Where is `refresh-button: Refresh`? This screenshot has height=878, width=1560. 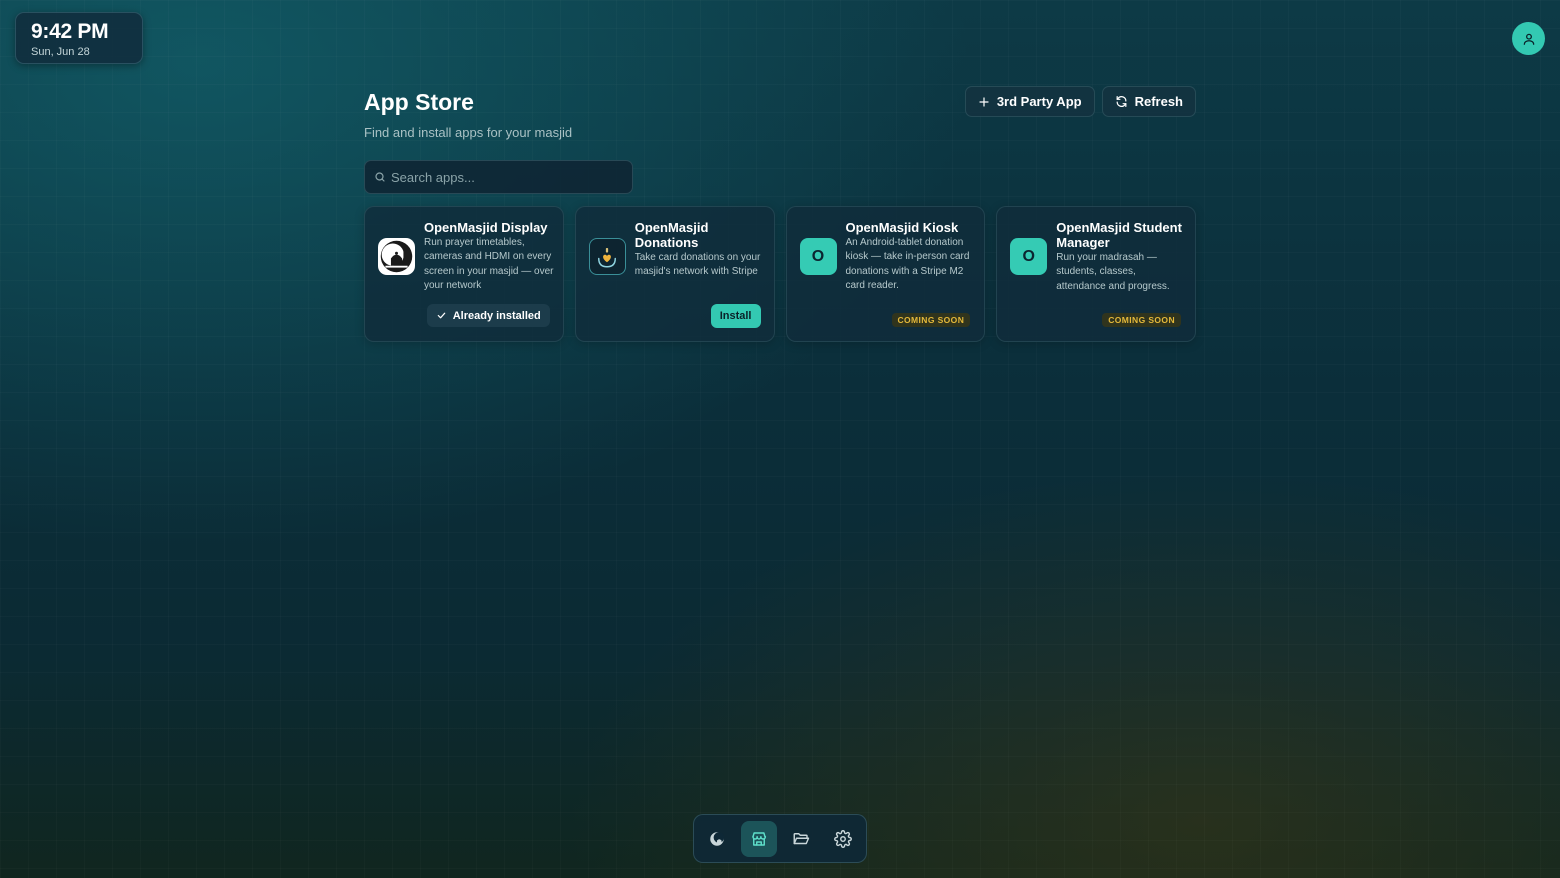 refresh-button: Refresh is located at coordinates (1148, 101).